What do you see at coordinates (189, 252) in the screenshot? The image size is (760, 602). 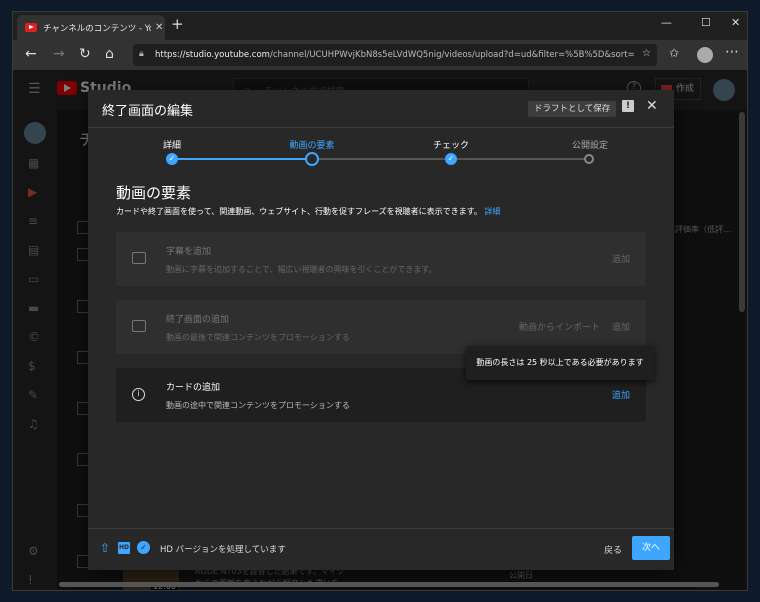 I see `card-title: 字幕を追加` at bounding box center [189, 252].